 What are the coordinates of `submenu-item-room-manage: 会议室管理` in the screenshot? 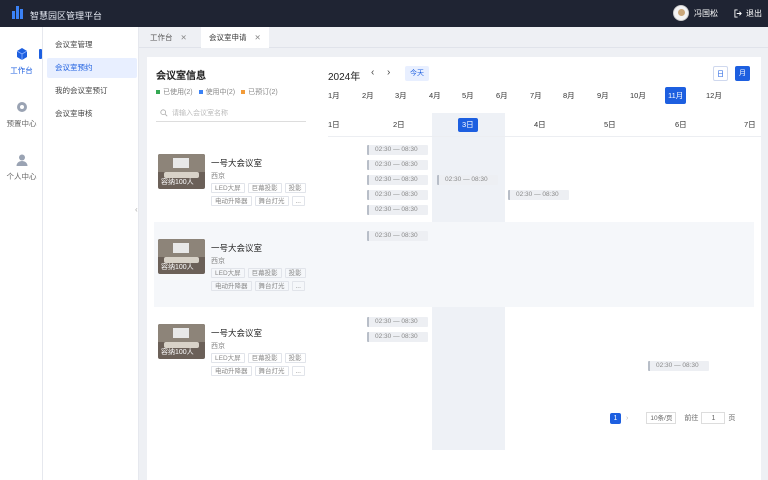 It's located at (92, 45).